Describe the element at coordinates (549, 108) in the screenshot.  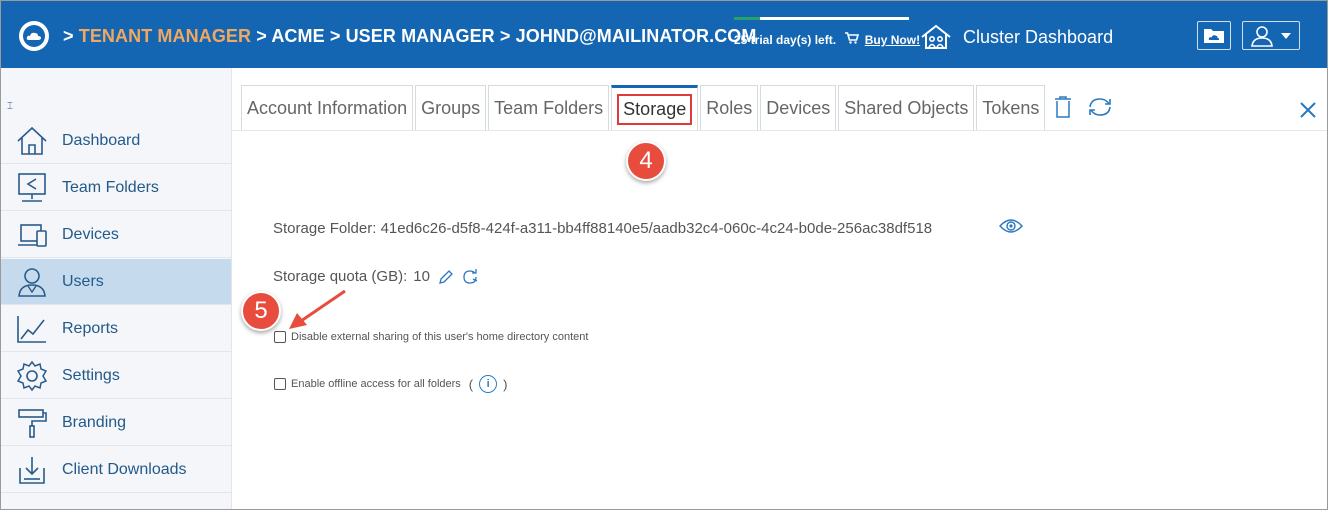
I see `tab-team-folders: Team Folders` at that location.